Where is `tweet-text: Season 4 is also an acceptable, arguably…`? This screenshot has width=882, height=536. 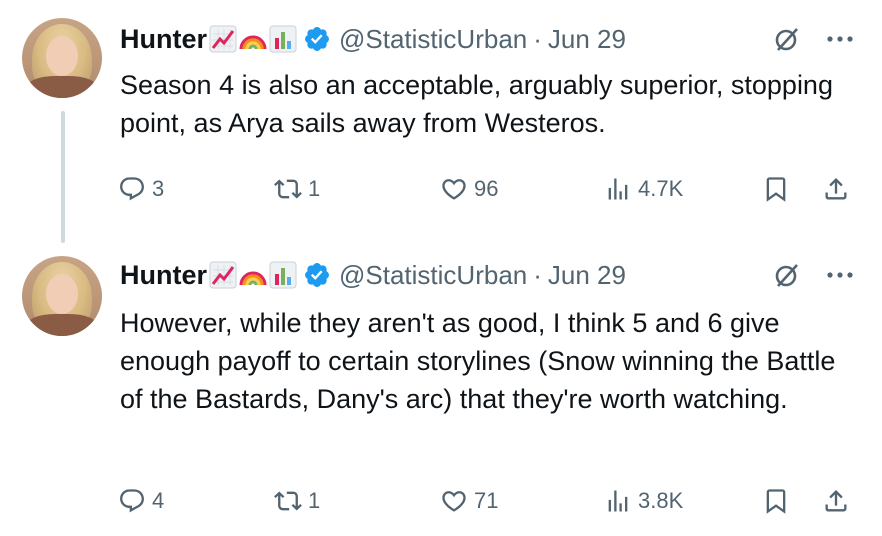 tweet-text: Season 4 is also an acceptable, arguably… is located at coordinates (476, 104).